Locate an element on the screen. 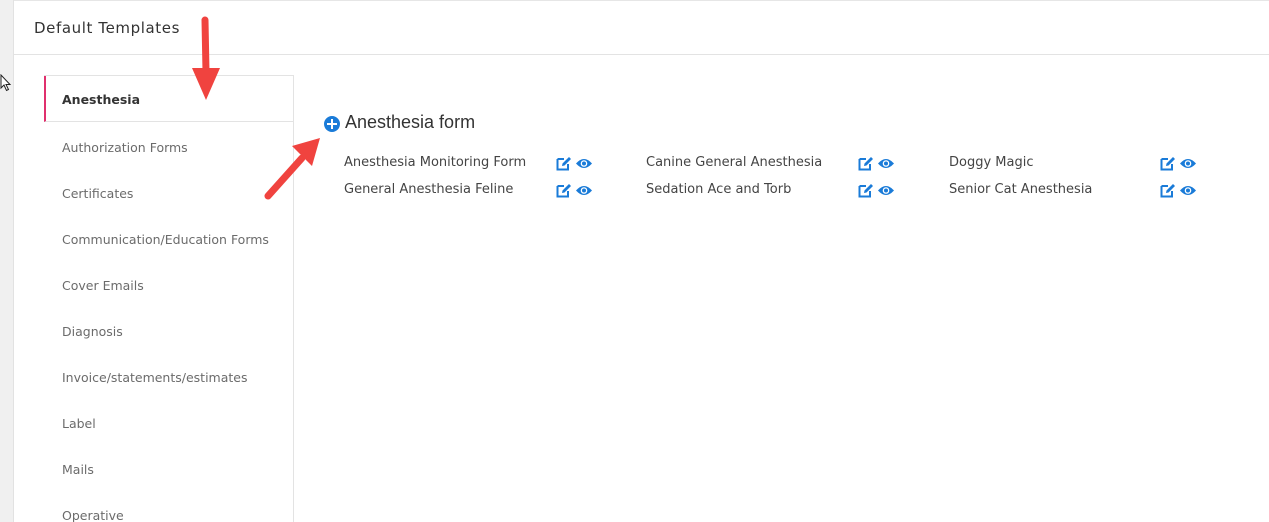  form-item-senior-cat-anesthesia: Senior Cat Anesthesia is located at coordinates (1079, 190).